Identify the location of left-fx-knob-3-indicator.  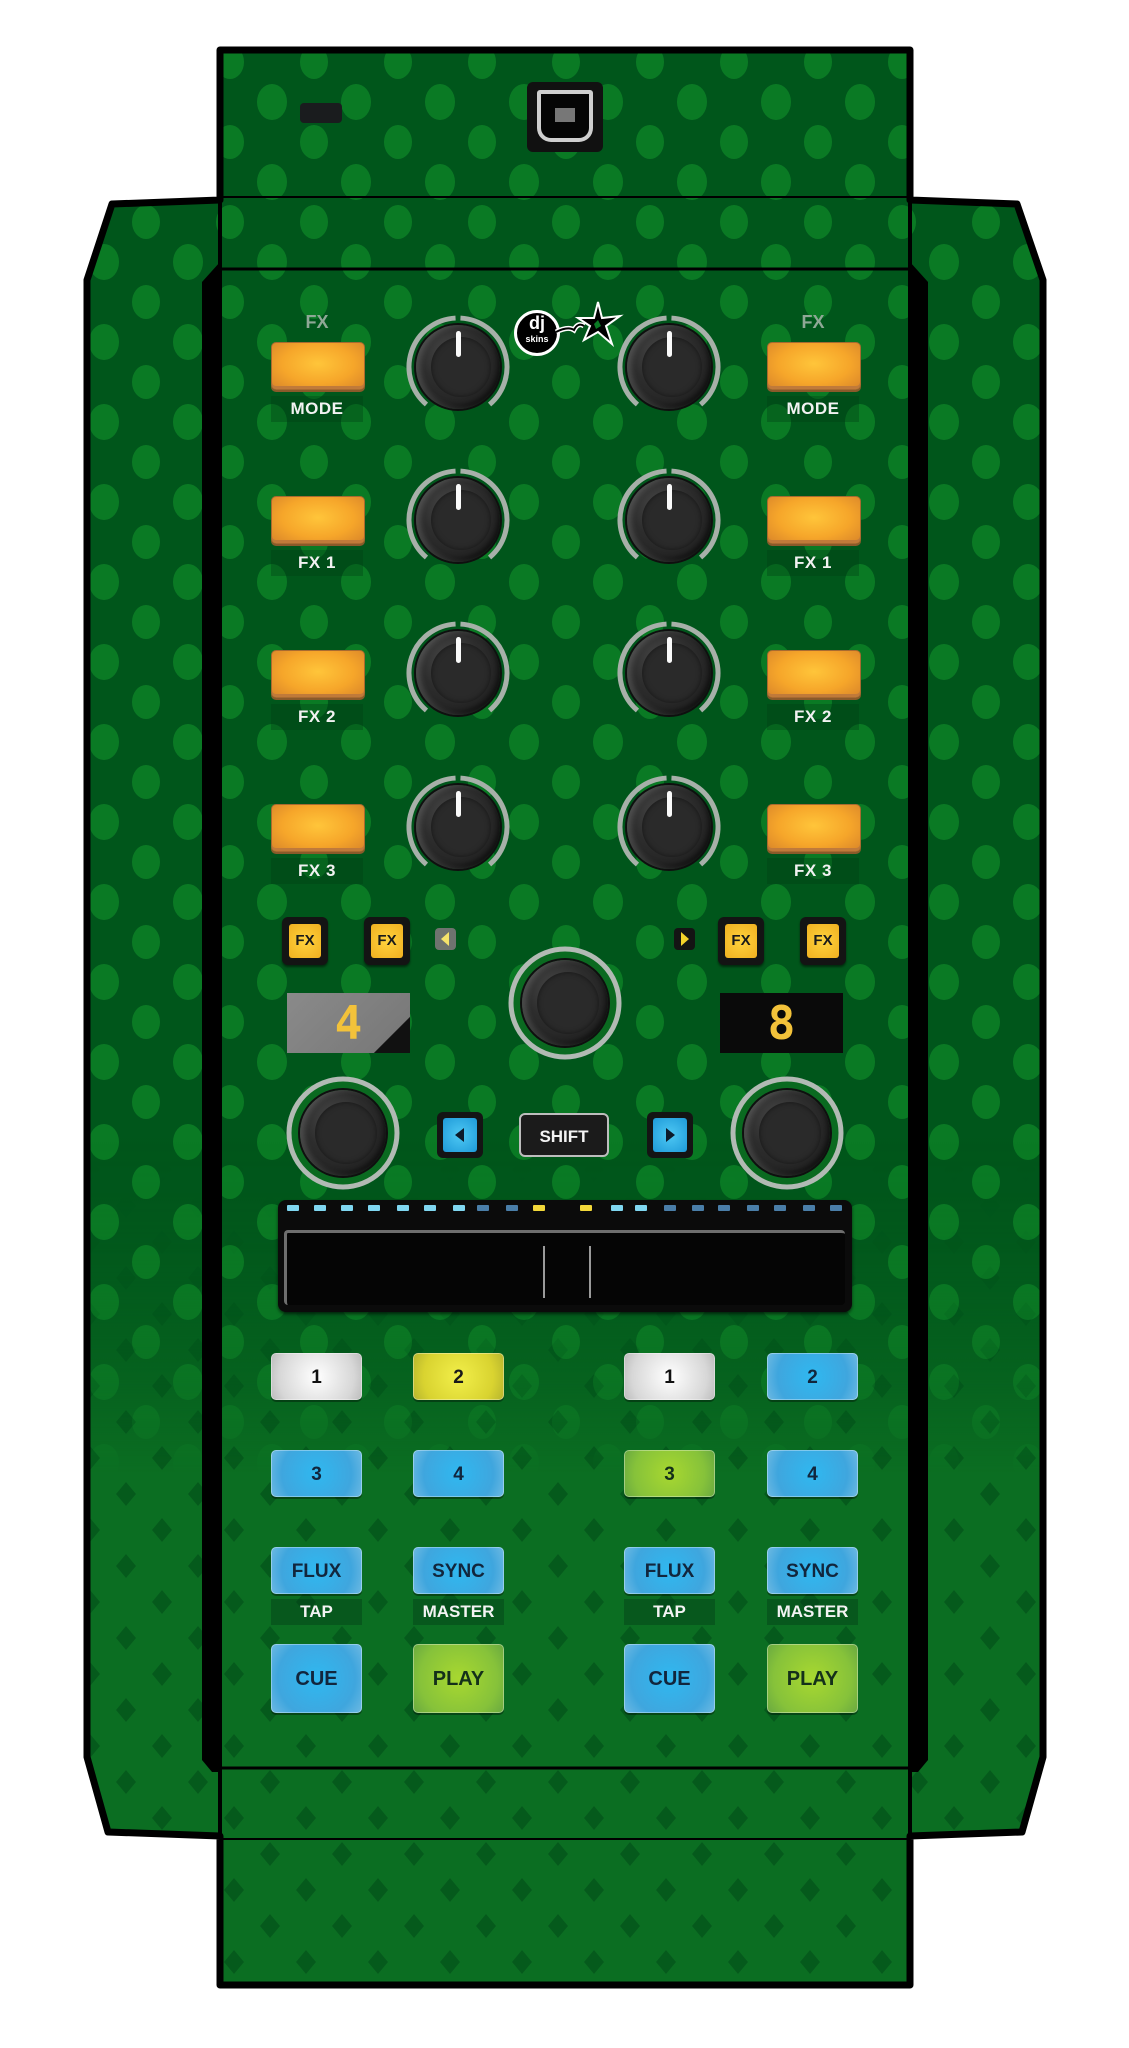
(458, 650).